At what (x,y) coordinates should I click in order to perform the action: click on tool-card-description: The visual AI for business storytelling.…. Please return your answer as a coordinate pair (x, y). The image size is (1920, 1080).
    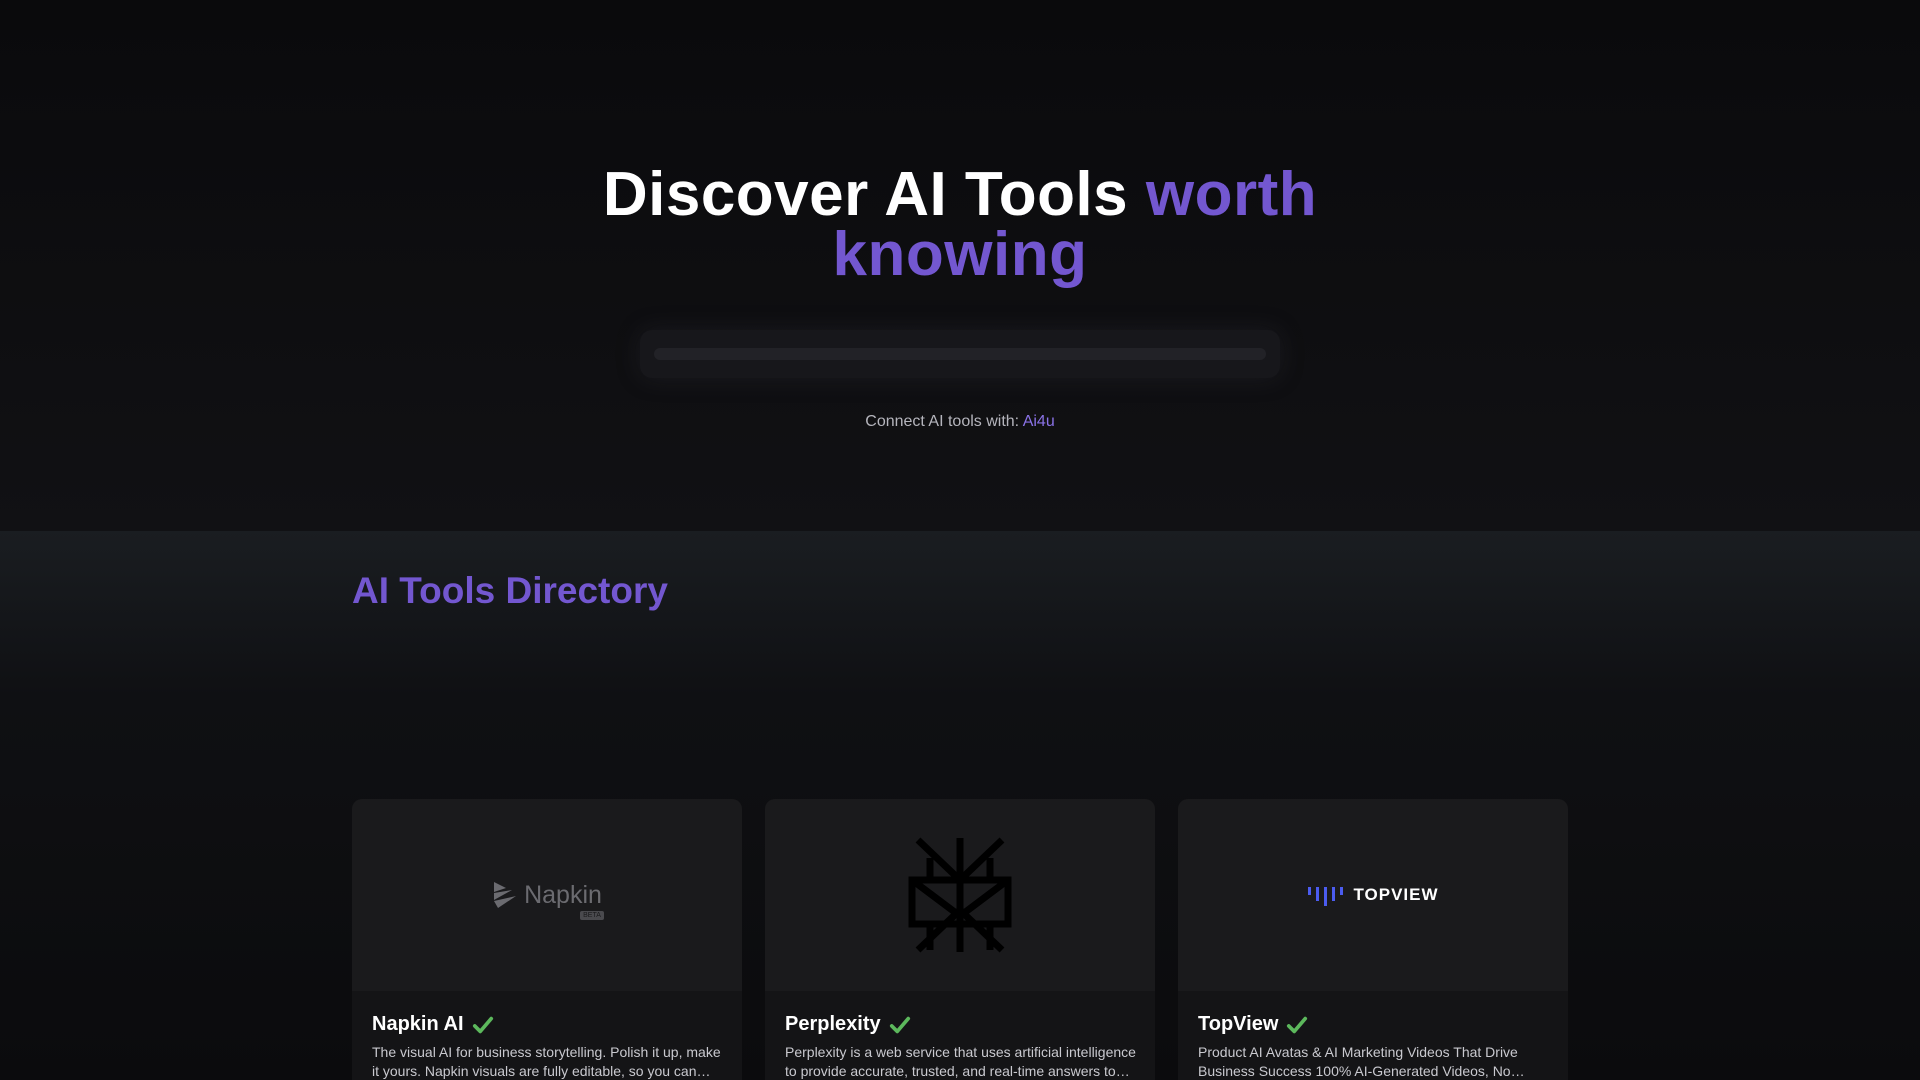
    Looking at the image, I should click on (546, 1061).